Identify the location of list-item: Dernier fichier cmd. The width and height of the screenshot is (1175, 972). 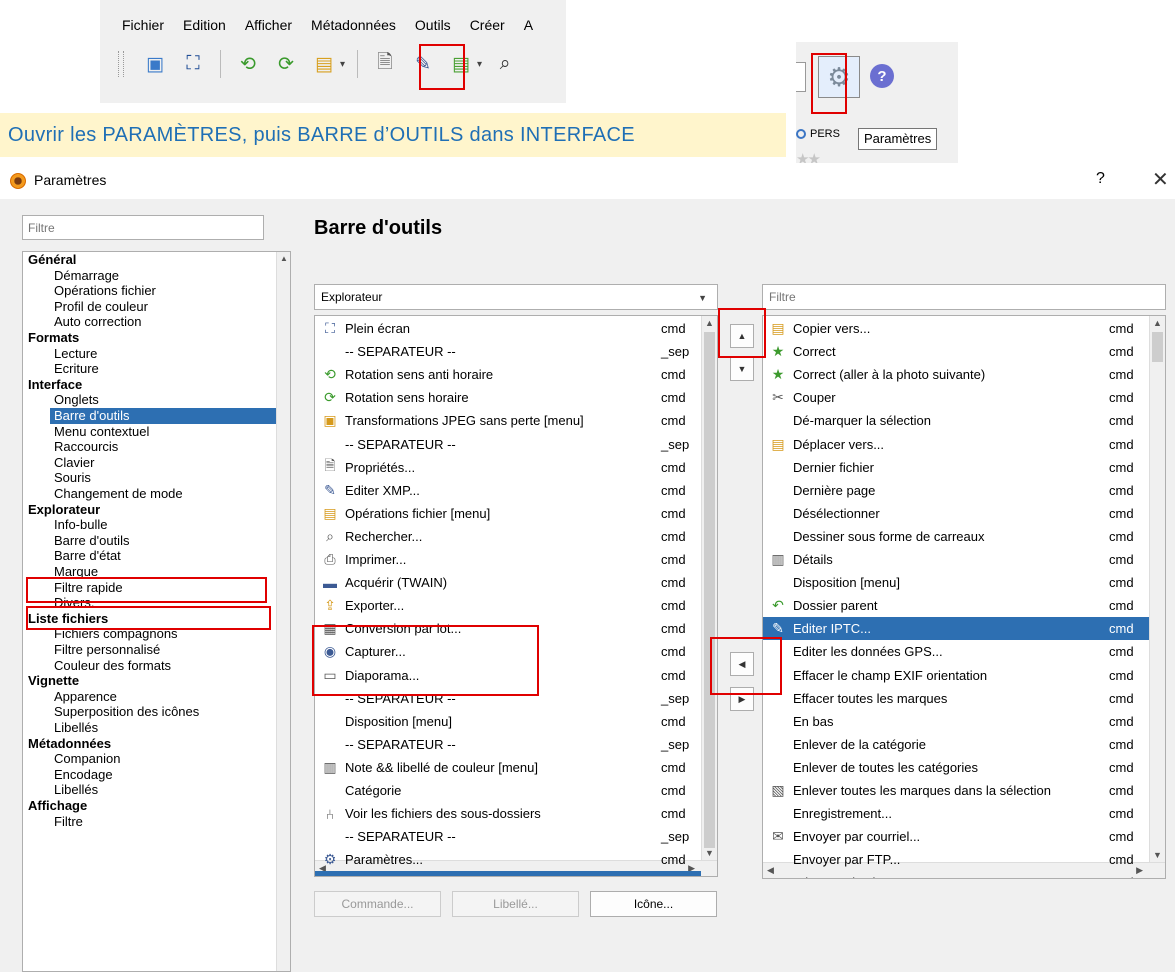
(956, 467).